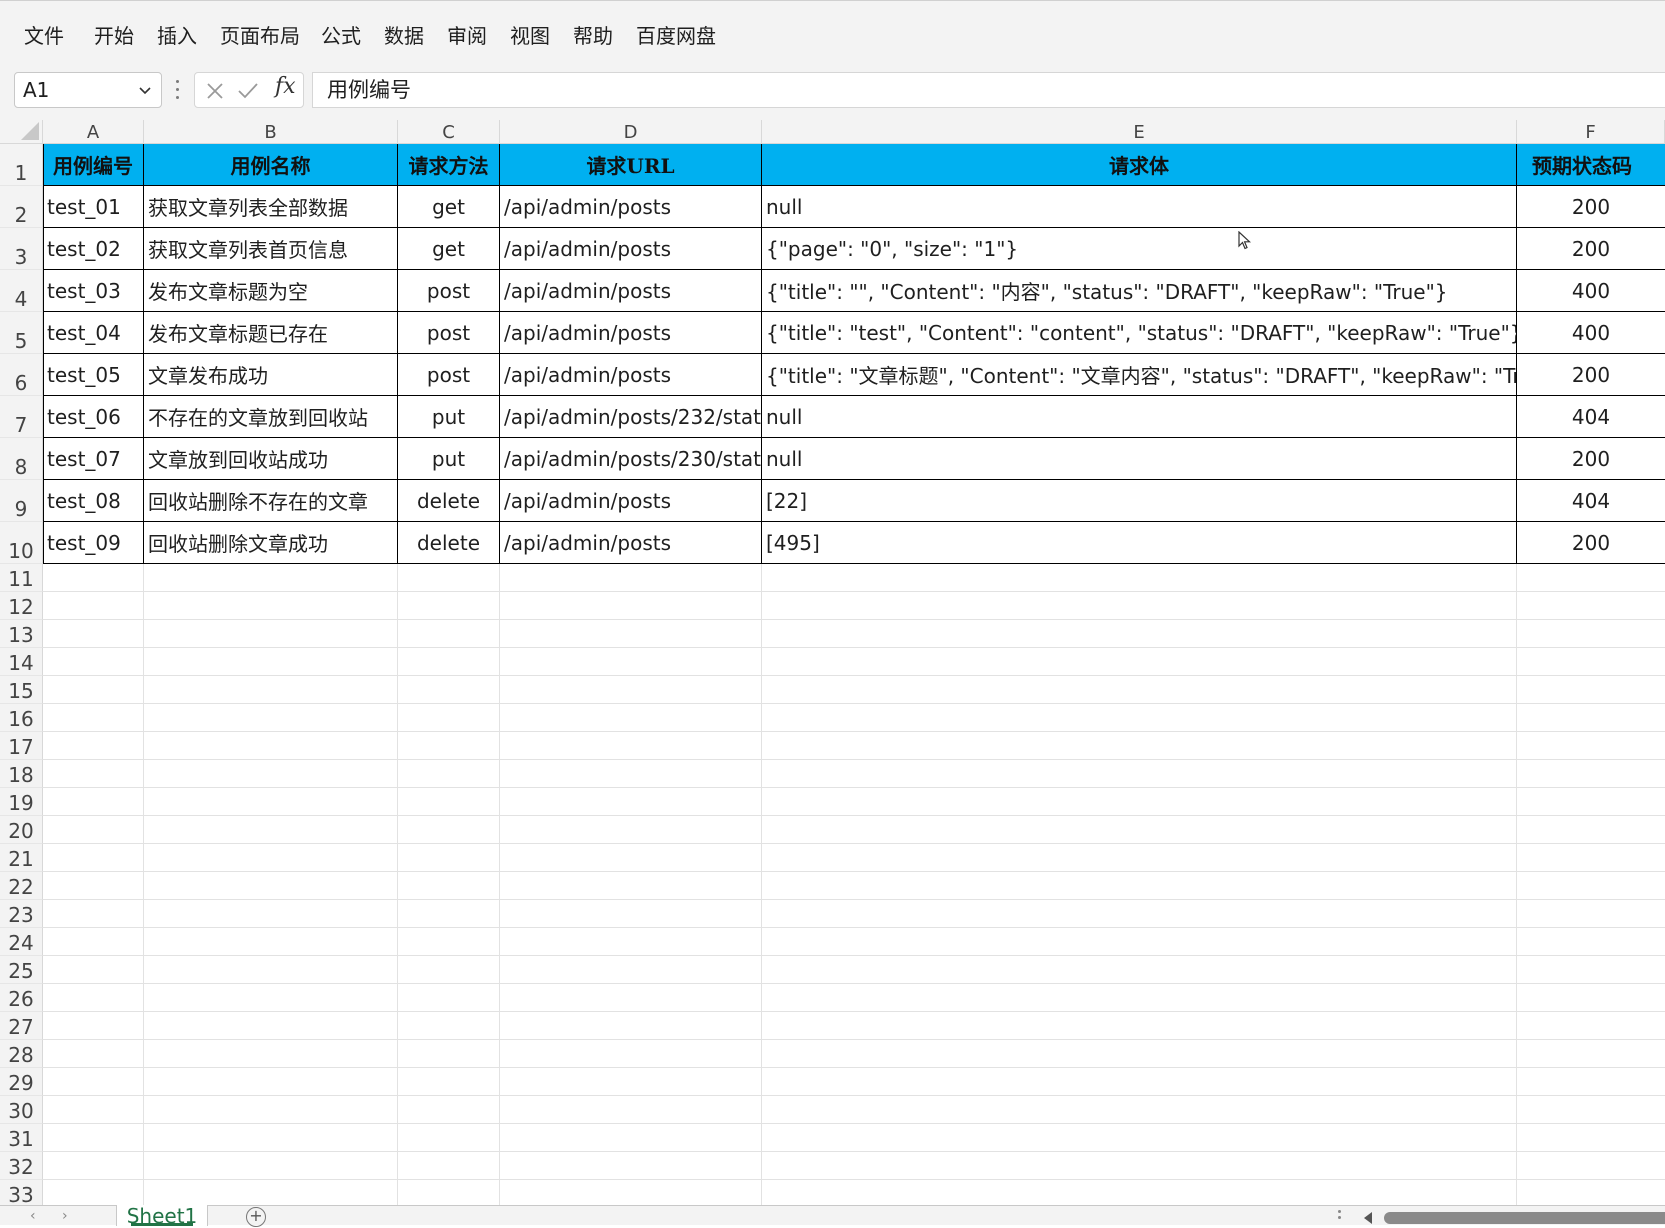  I want to click on row-header: 19, so click(21, 802).